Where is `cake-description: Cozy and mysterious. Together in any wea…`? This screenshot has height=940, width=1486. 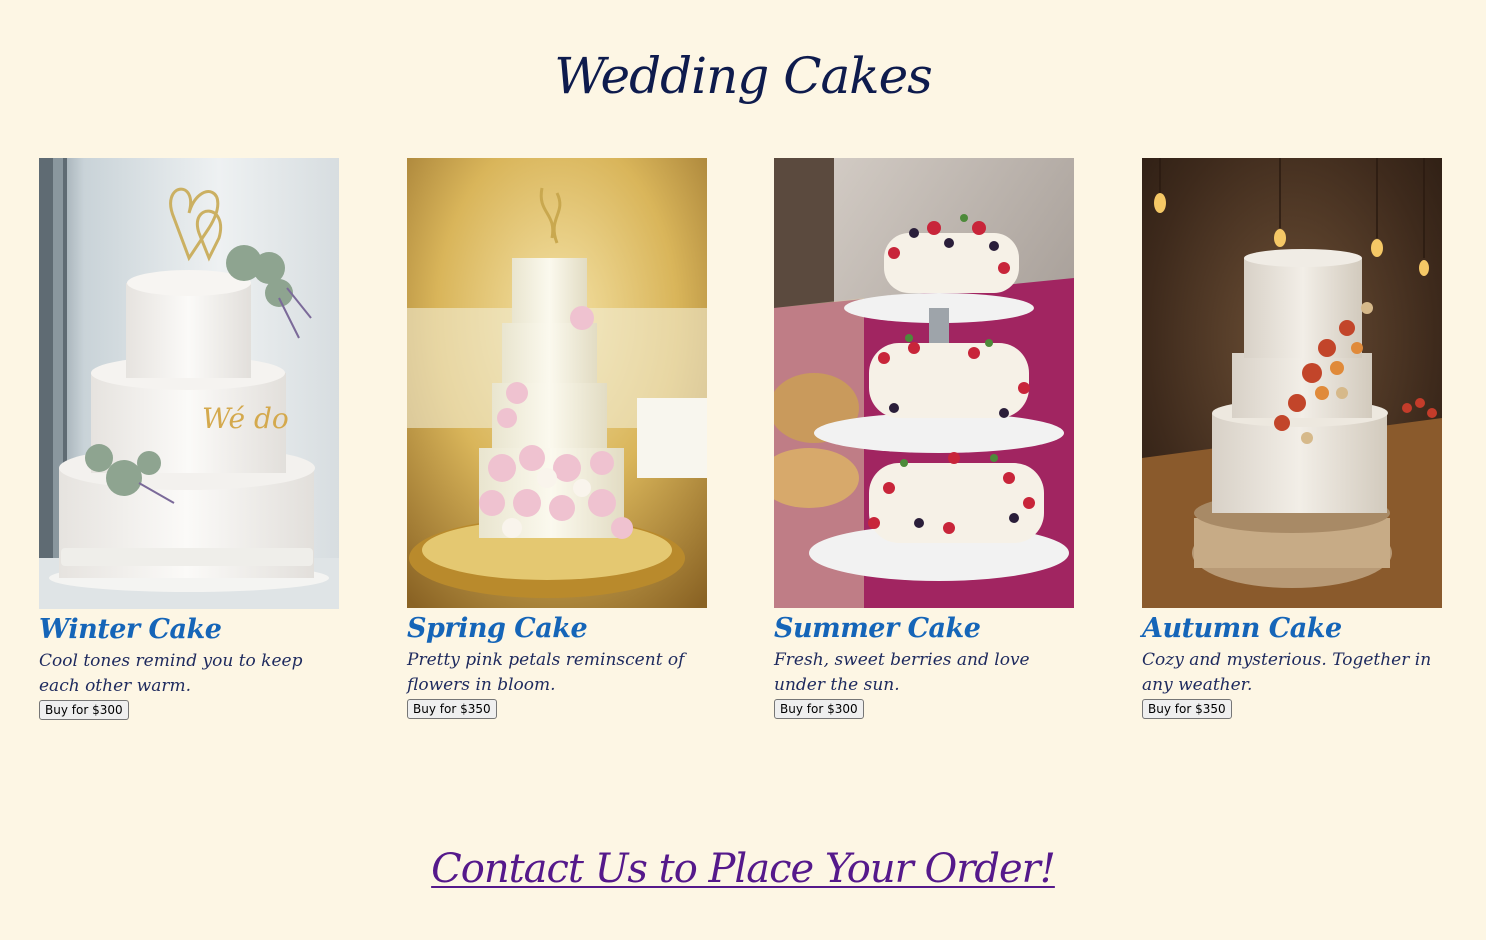
cake-description: Cozy and mysterious. Together in any wea… is located at coordinates (1287, 672).